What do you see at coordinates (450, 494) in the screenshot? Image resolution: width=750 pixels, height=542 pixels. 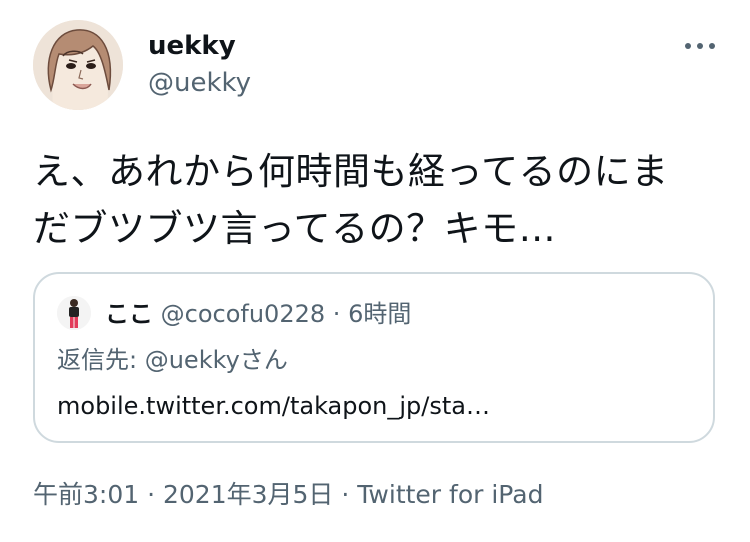 I see `tweet-source-link: Twitter for iPad` at bounding box center [450, 494].